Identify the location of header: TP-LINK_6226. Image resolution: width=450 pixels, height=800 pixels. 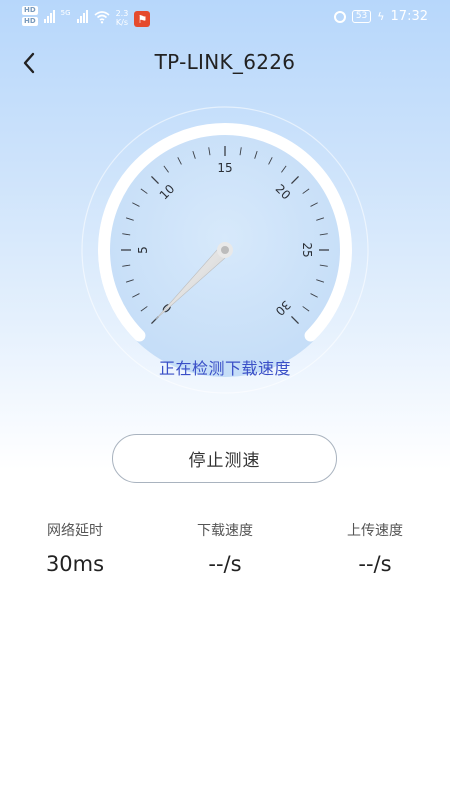
(225, 63).